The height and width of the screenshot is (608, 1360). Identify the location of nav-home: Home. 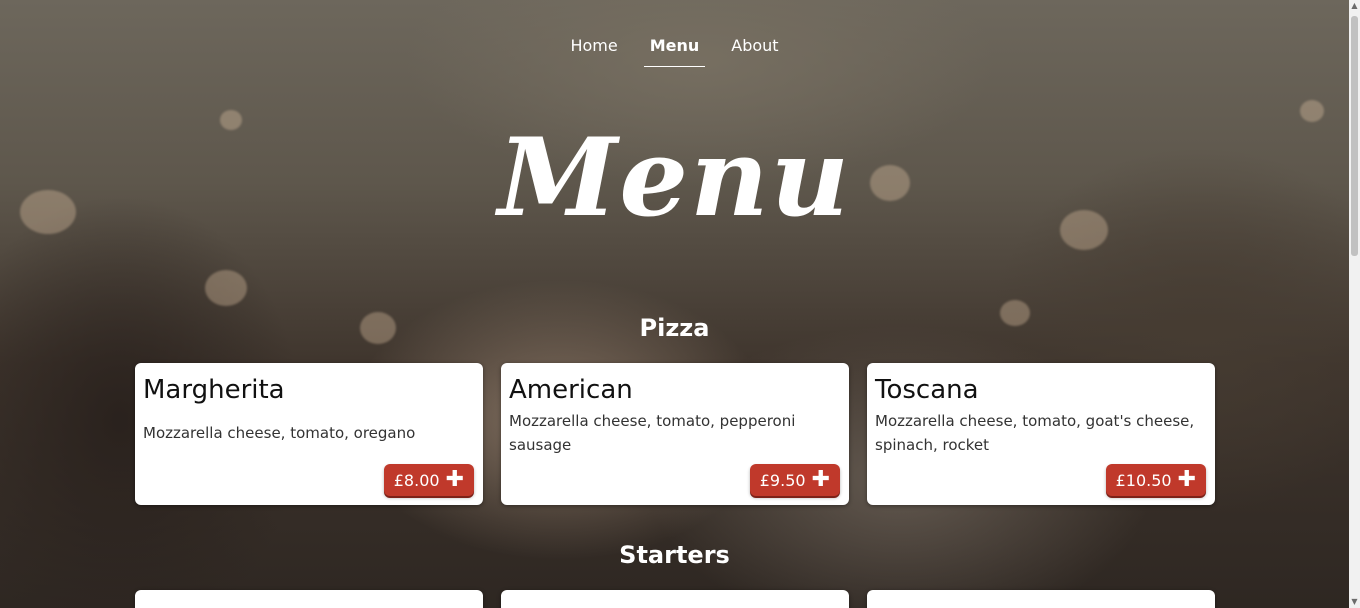
(593, 48).